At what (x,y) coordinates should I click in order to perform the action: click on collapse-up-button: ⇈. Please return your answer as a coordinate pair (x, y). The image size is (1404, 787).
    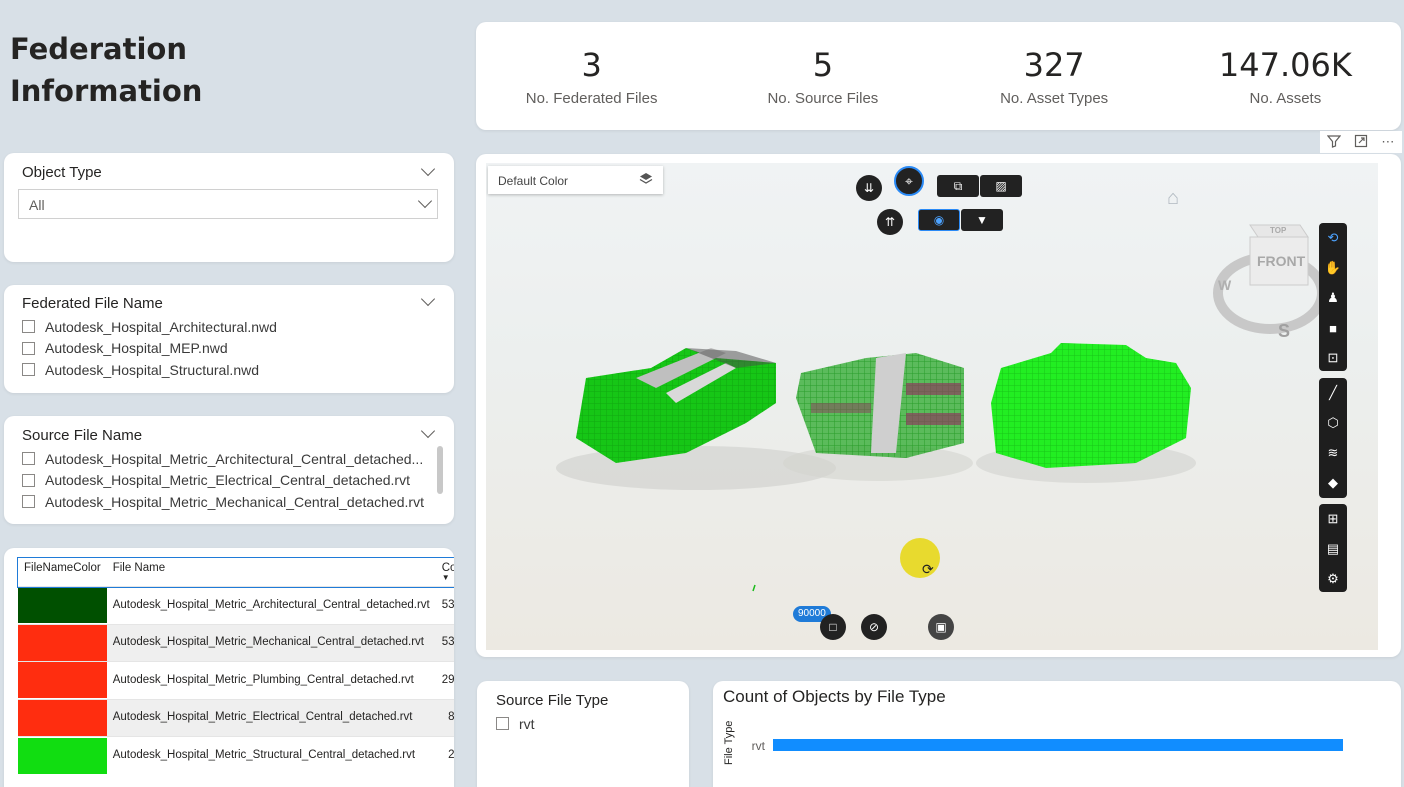
    Looking at the image, I should click on (890, 222).